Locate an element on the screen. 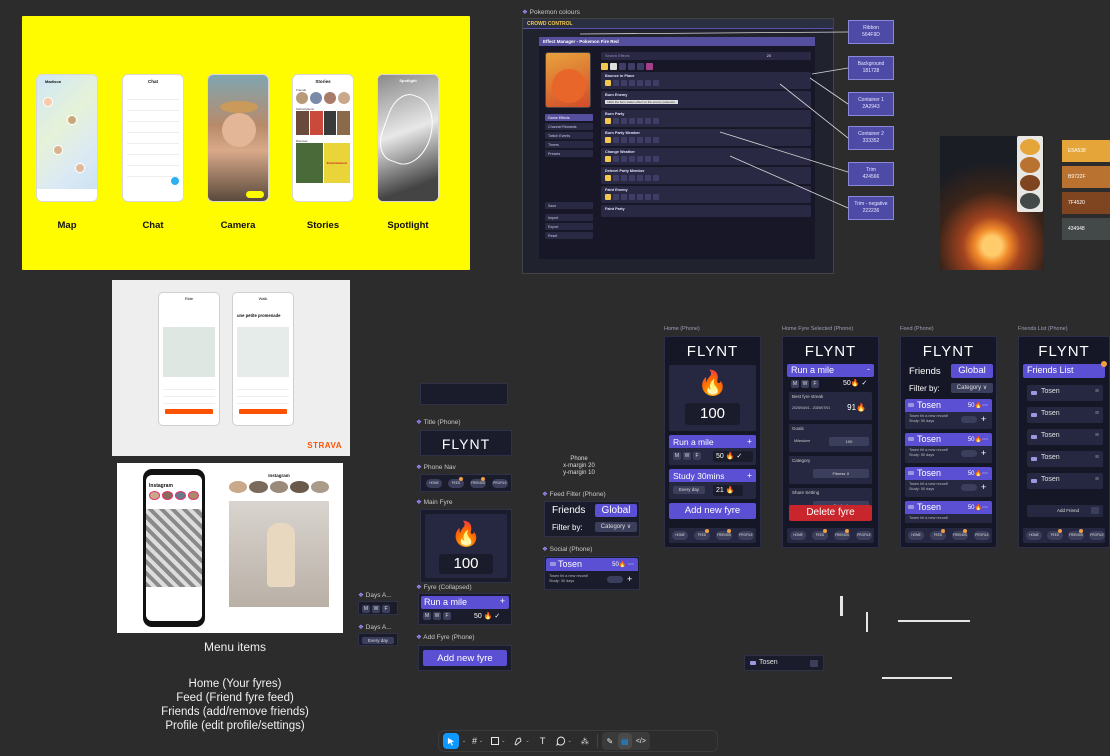  draw-mode-button: ✎ is located at coordinates (610, 741).